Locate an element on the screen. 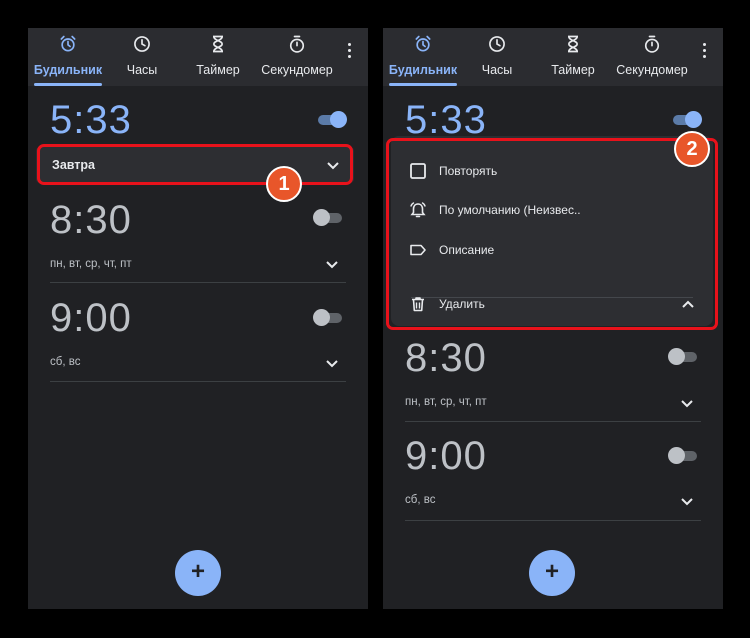 This screenshot has width=750, height=638. step-1-badge: 1 is located at coordinates (284, 184).